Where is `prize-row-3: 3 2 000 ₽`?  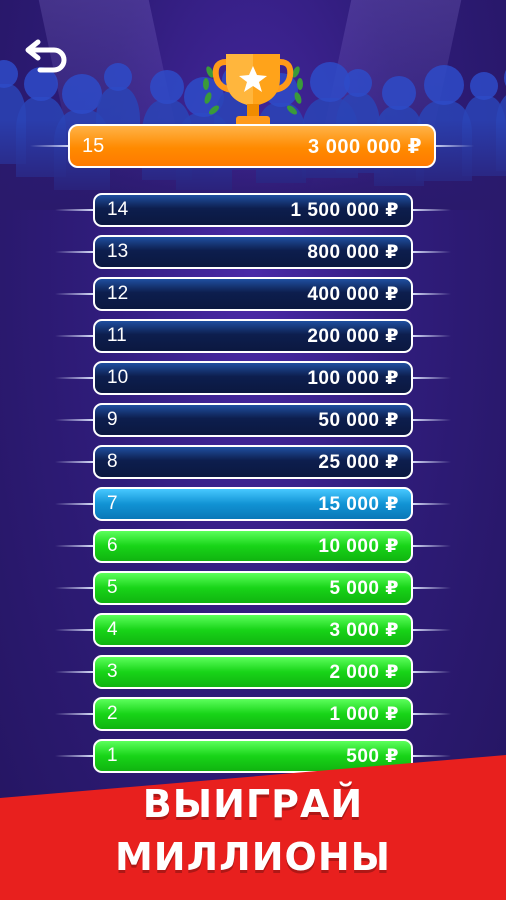 prize-row-3: 3 2 000 ₽ is located at coordinates (253, 672).